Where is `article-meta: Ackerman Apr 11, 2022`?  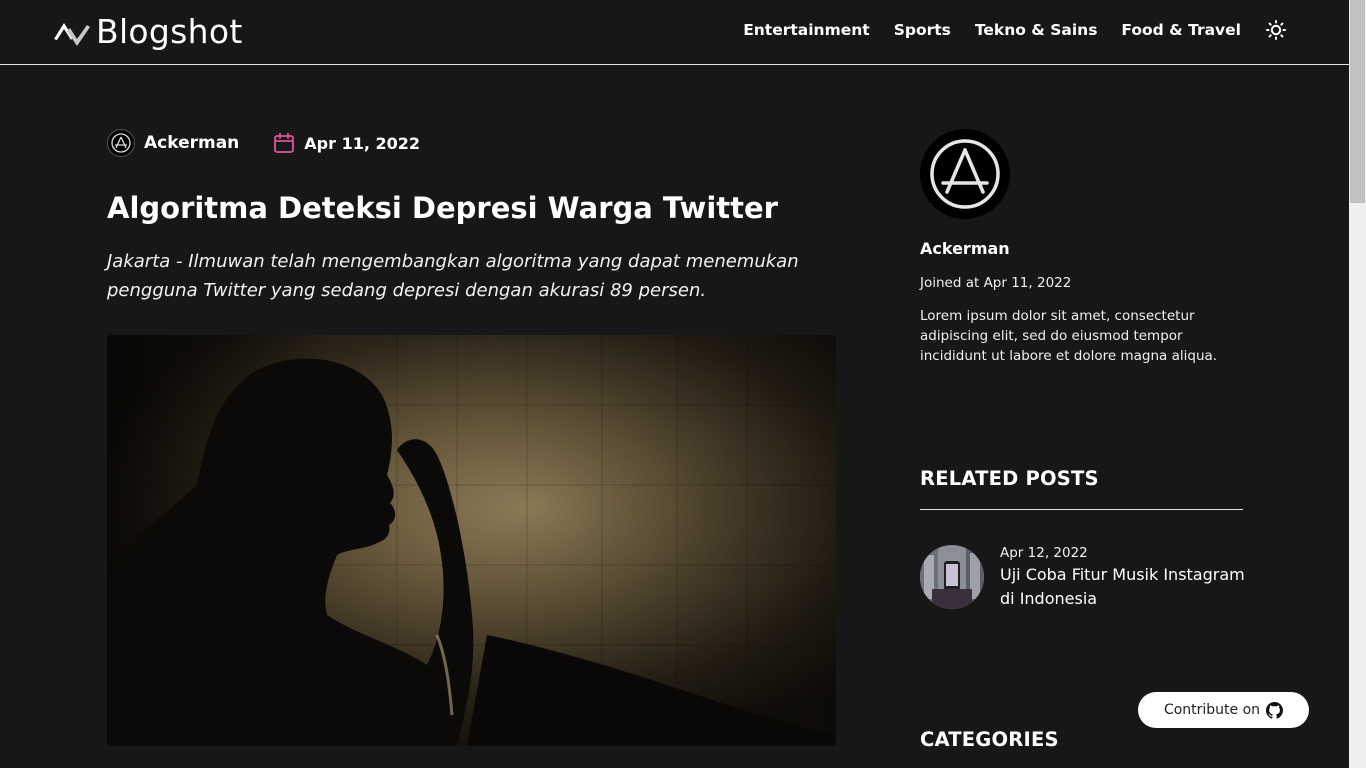 article-meta: Ackerman Apr 11, 2022 is located at coordinates (263, 143).